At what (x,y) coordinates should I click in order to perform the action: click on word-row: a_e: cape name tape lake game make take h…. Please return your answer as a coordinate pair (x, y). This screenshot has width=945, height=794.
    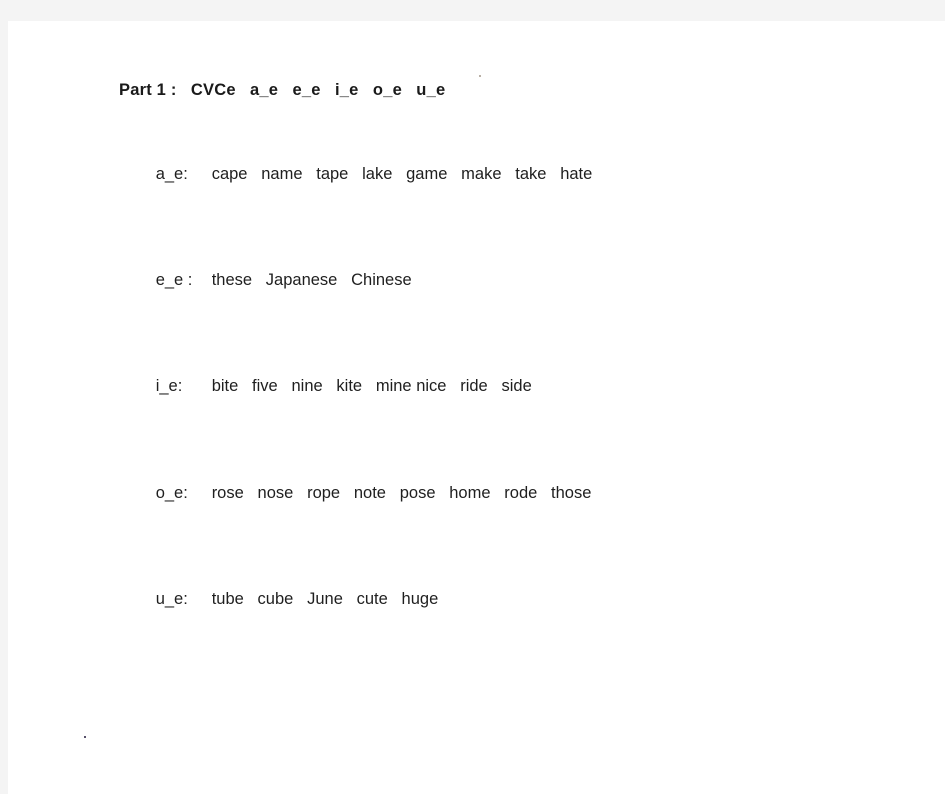
    Looking at the image, I should click on (514, 174).